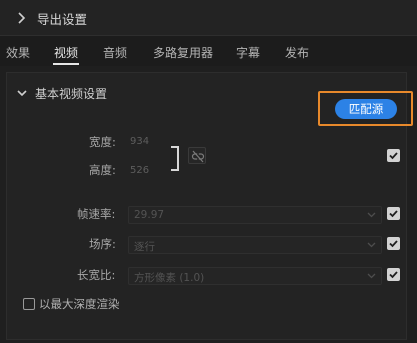 The width and height of the screenshot is (417, 343). Describe the element at coordinates (175, 158) in the screenshot. I see `constrain-bracket` at that location.